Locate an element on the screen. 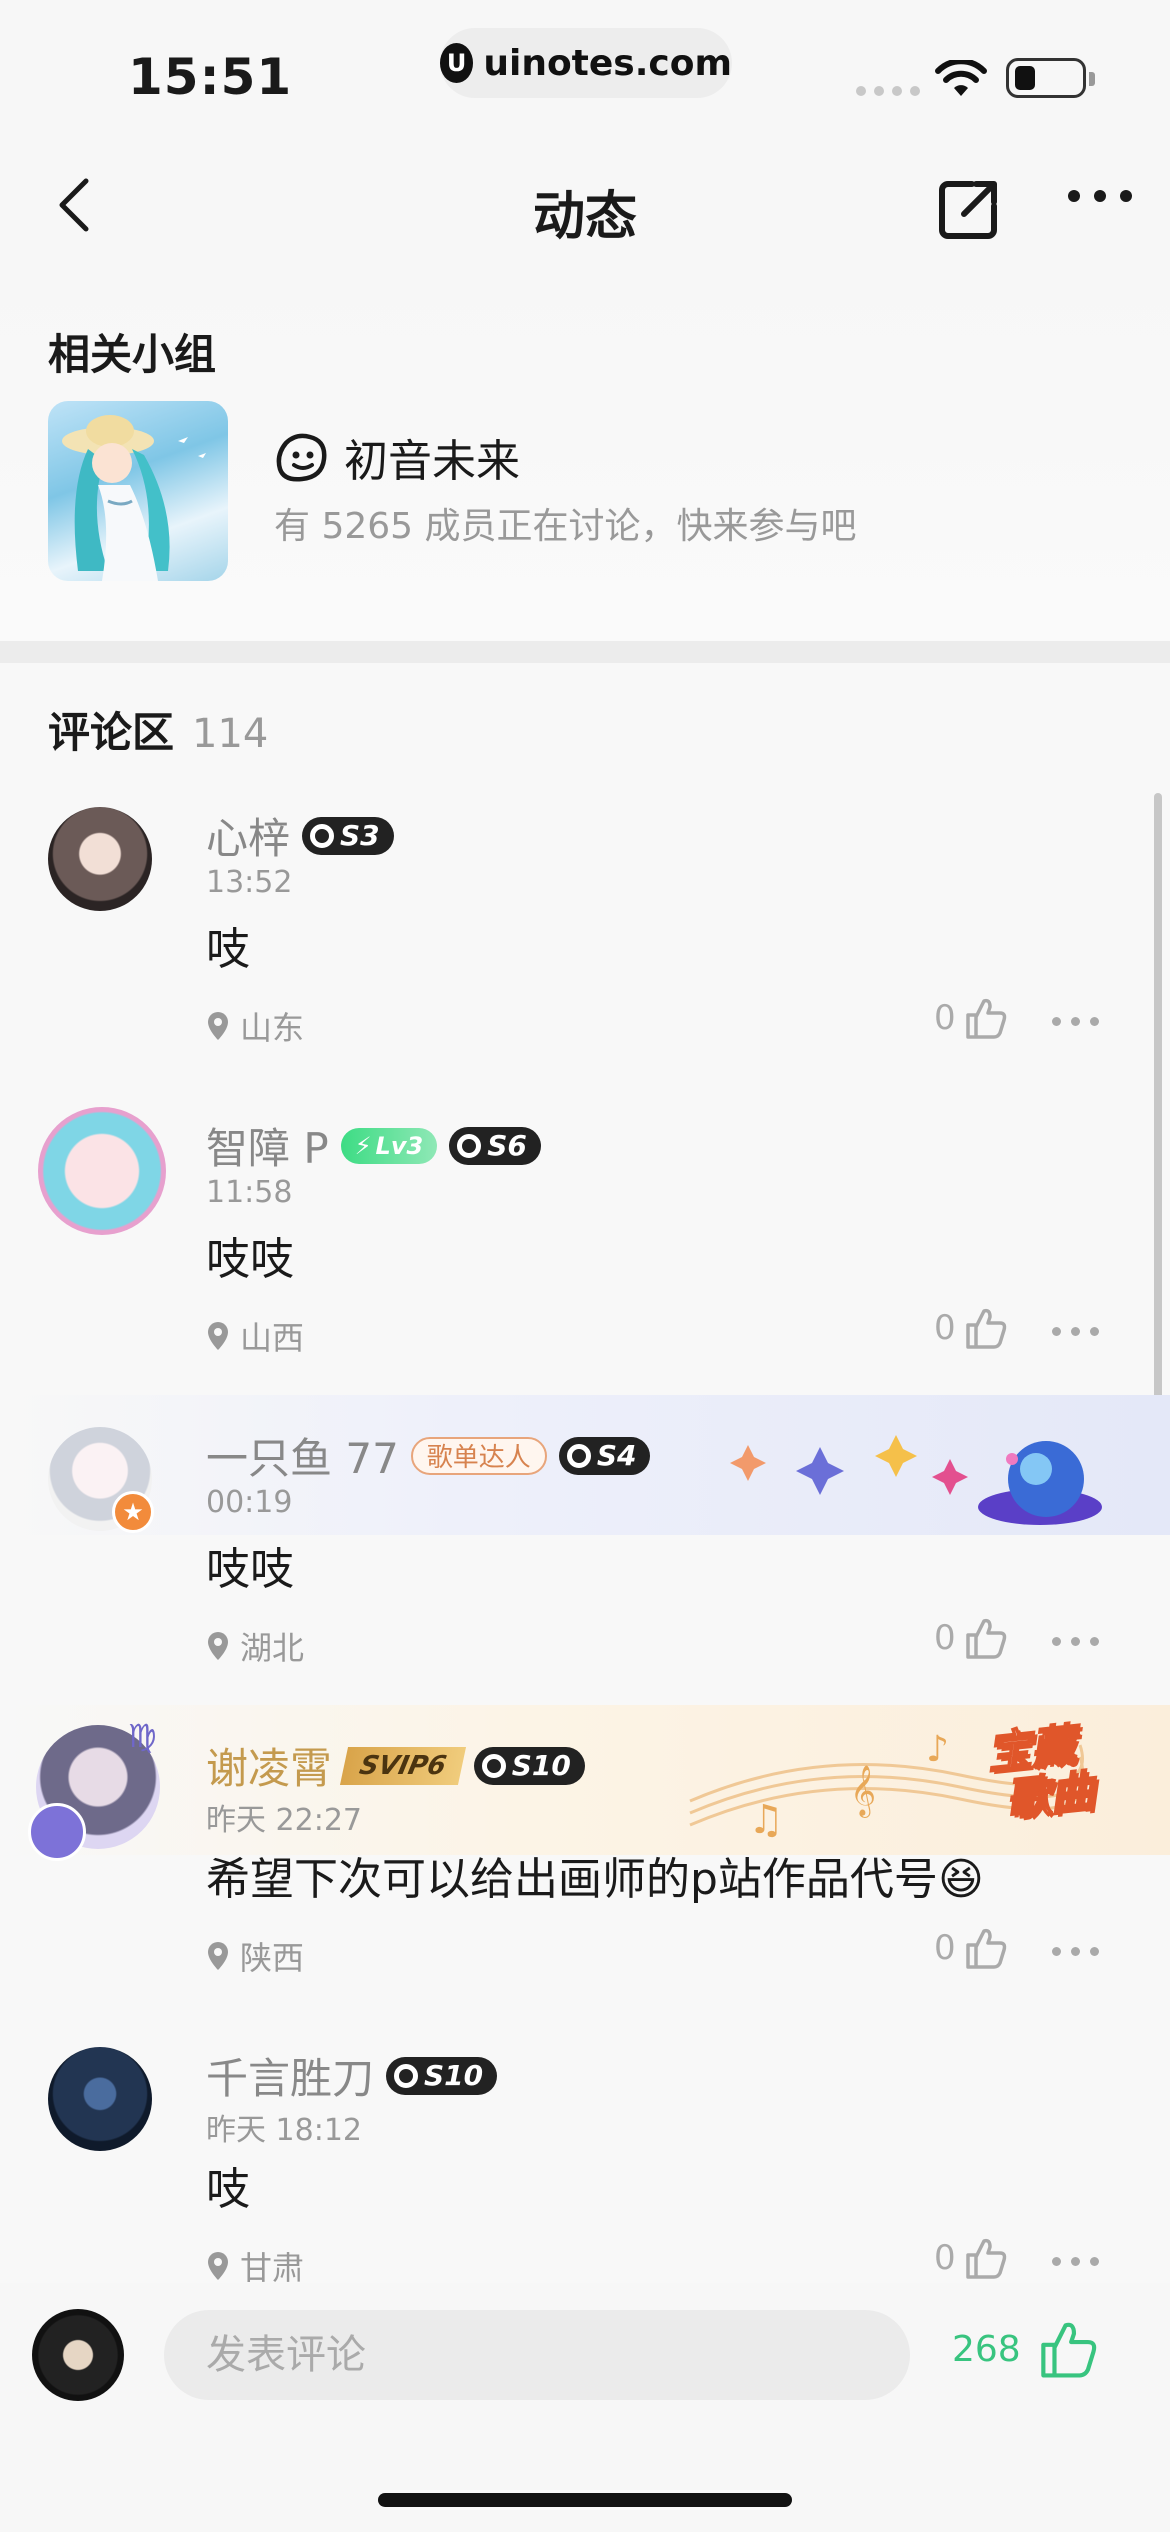 The width and height of the screenshot is (1170, 2532). user-row: 智障 P ⚡ Lv3 S6 is located at coordinates (373, 1145).